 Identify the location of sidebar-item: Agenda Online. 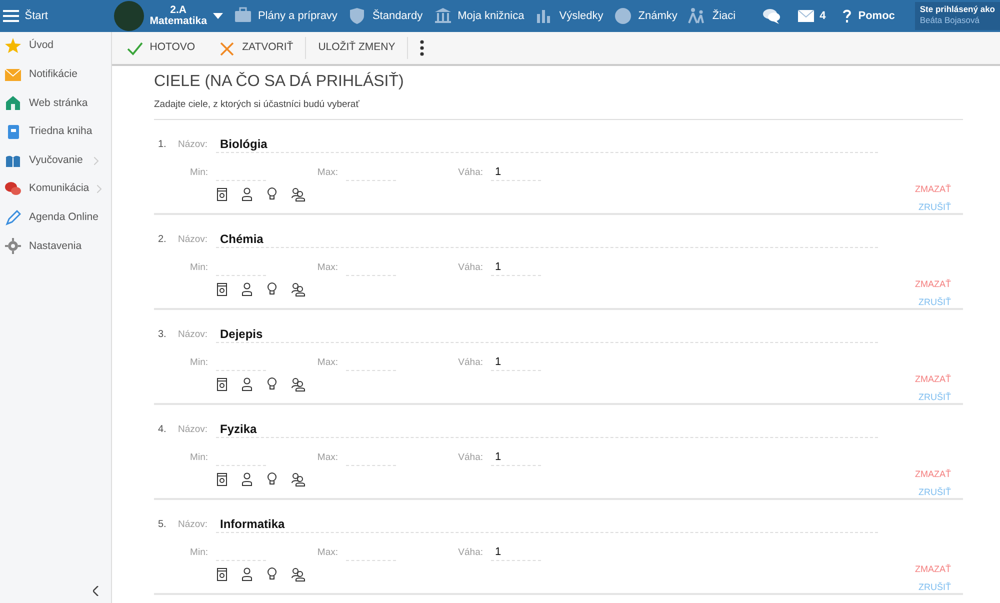
(55, 218).